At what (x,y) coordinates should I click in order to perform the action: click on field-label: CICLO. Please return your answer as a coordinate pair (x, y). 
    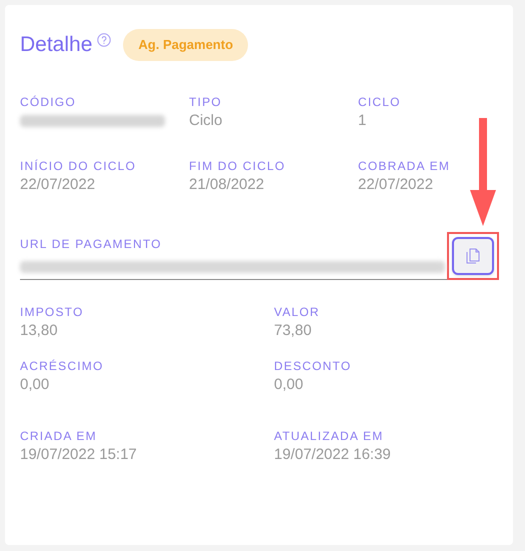
    Looking at the image, I should click on (380, 102).